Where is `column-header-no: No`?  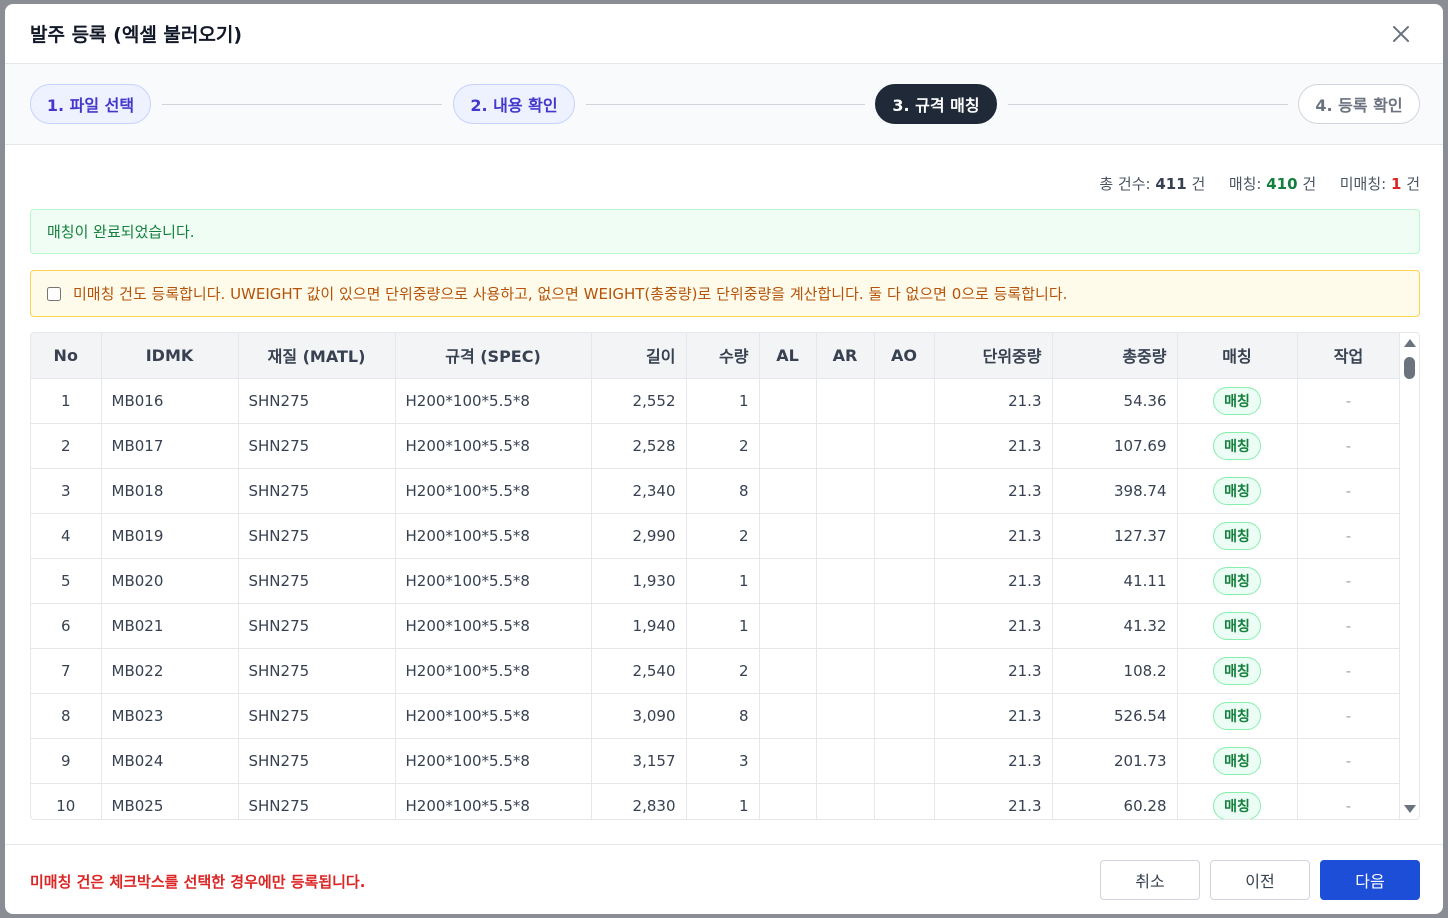 column-header-no: No is located at coordinates (66, 356).